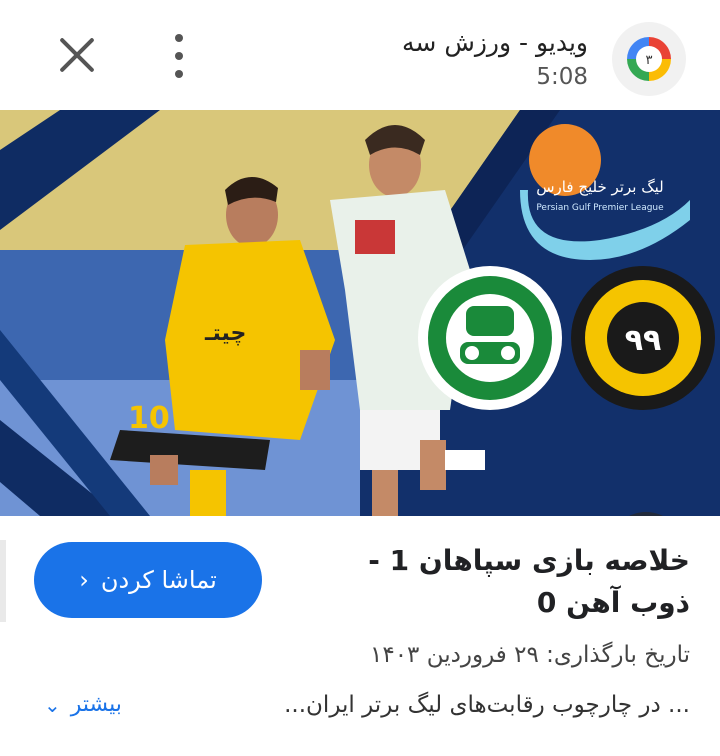 Image resolution: width=720 pixels, height=756 pixels. What do you see at coordinates (158, 580) in the screenshot?
I see `watch-button-label: تماشا کردن` at bounding box center [158, 580].